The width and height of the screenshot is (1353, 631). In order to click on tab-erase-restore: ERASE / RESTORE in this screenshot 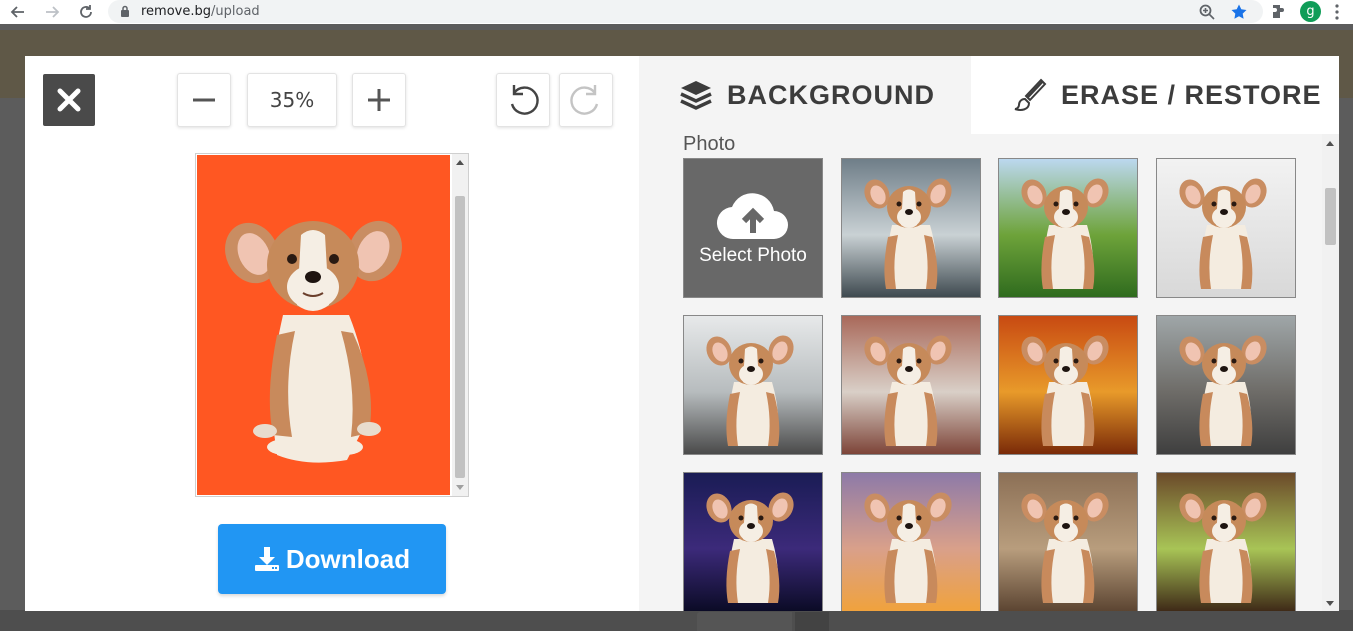, I will do `click(1155, 95)`.